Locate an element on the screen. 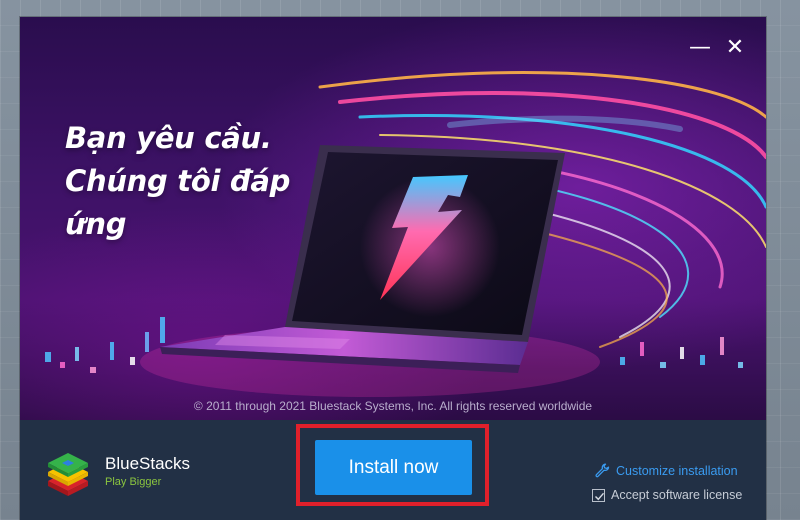  wrench-icon is located at coordinates (602, 470).